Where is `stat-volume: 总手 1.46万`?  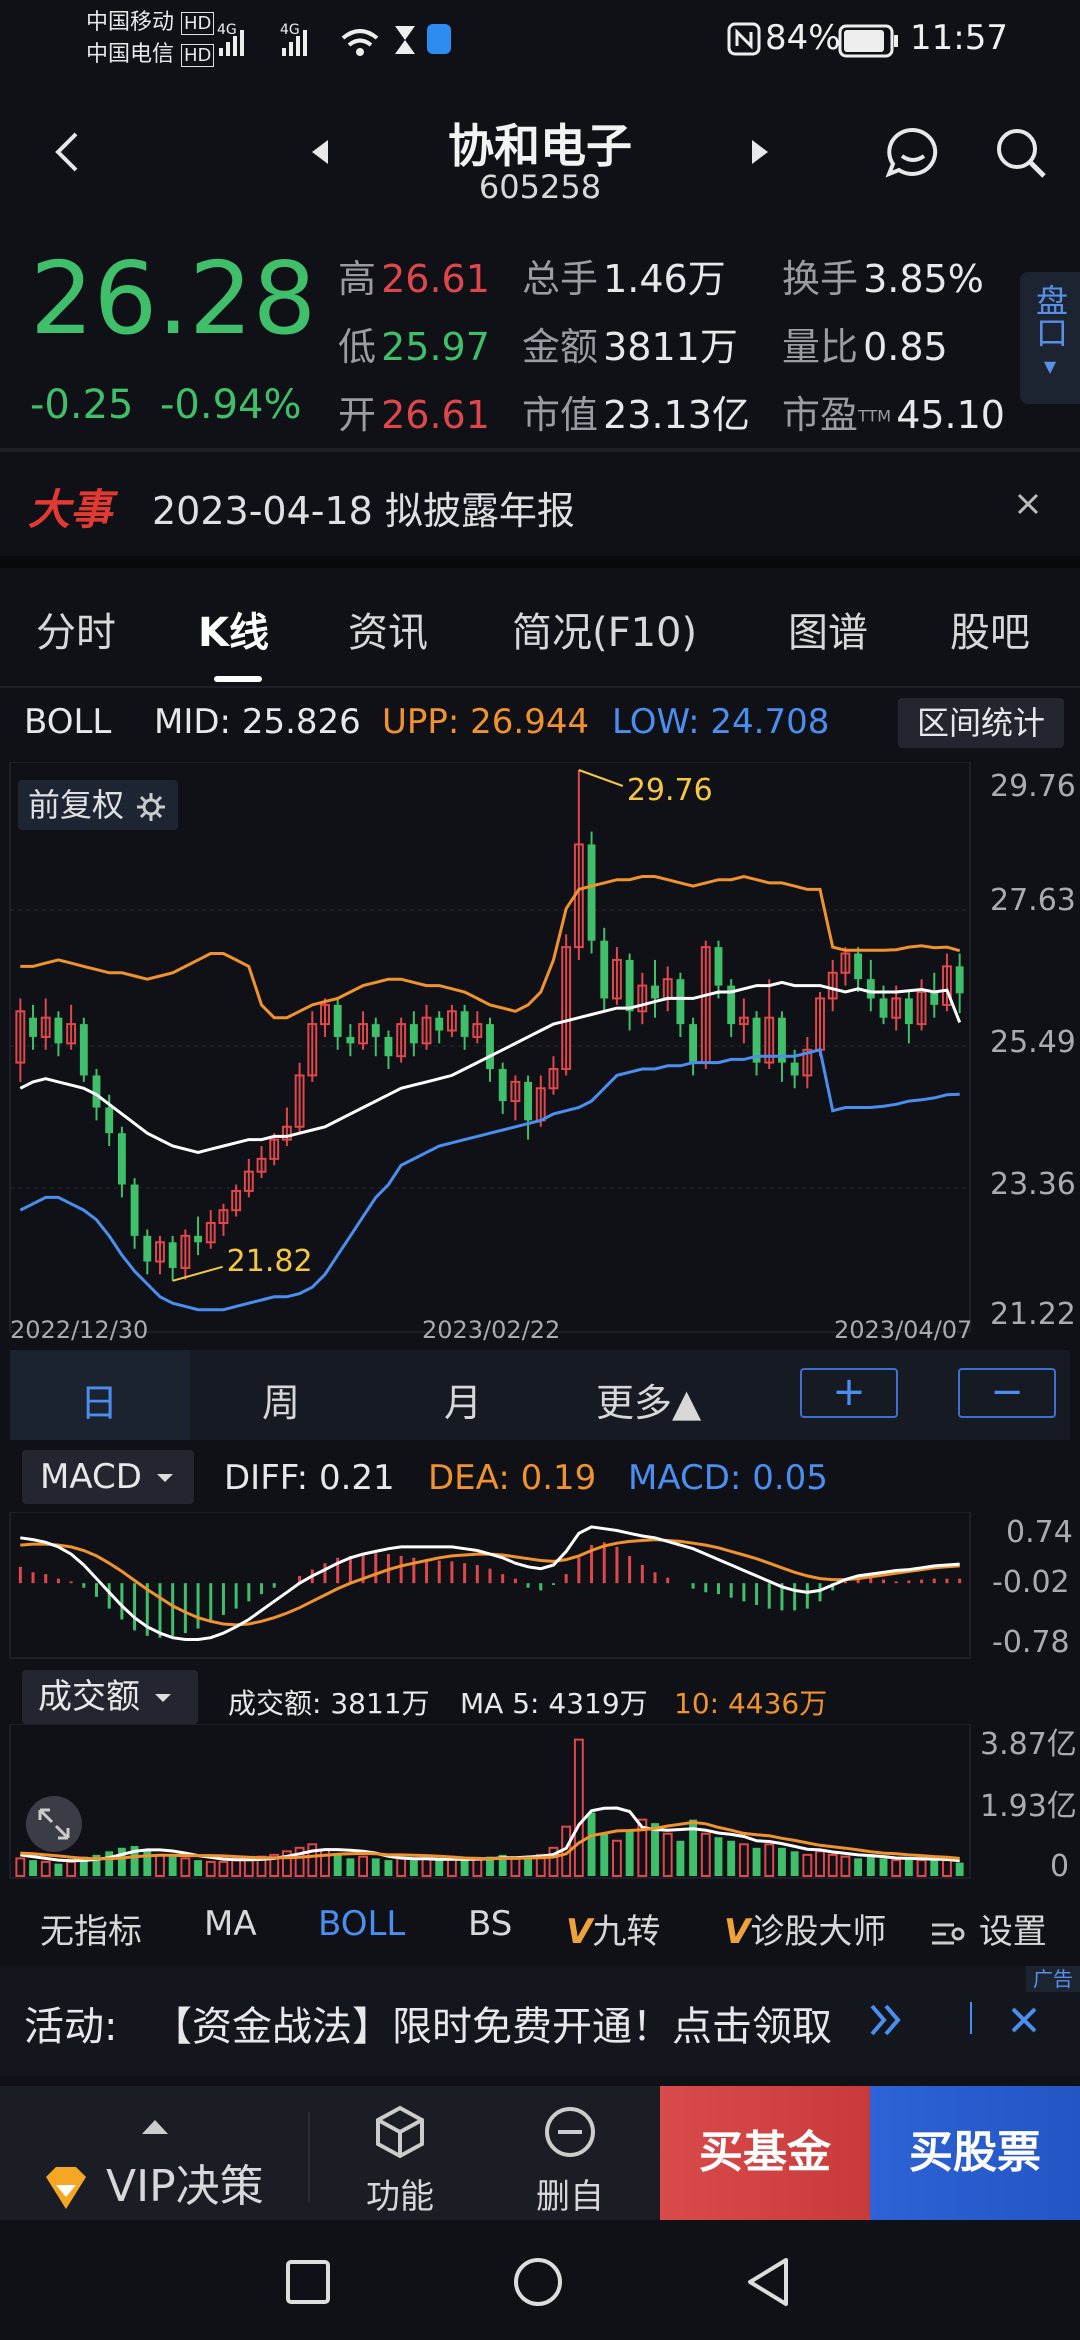
stat-volume: 总手 1.46万 is located at coordinates (624, 279).